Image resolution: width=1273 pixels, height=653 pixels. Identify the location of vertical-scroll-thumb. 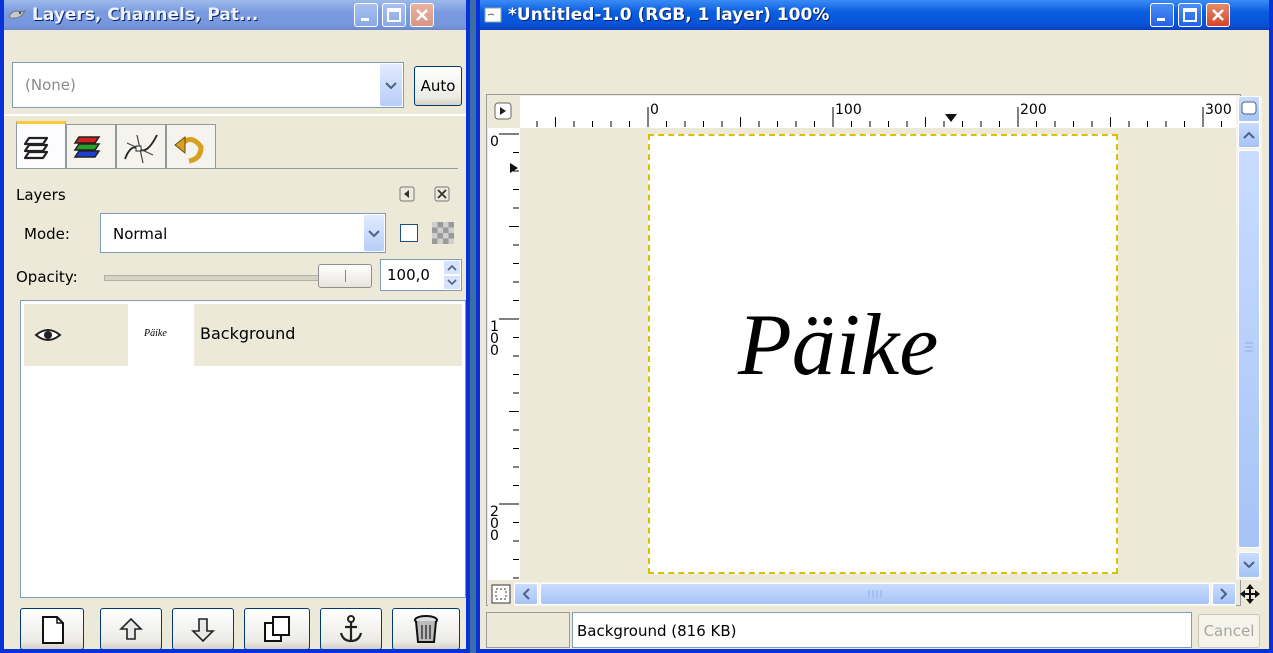
(1249, 349).